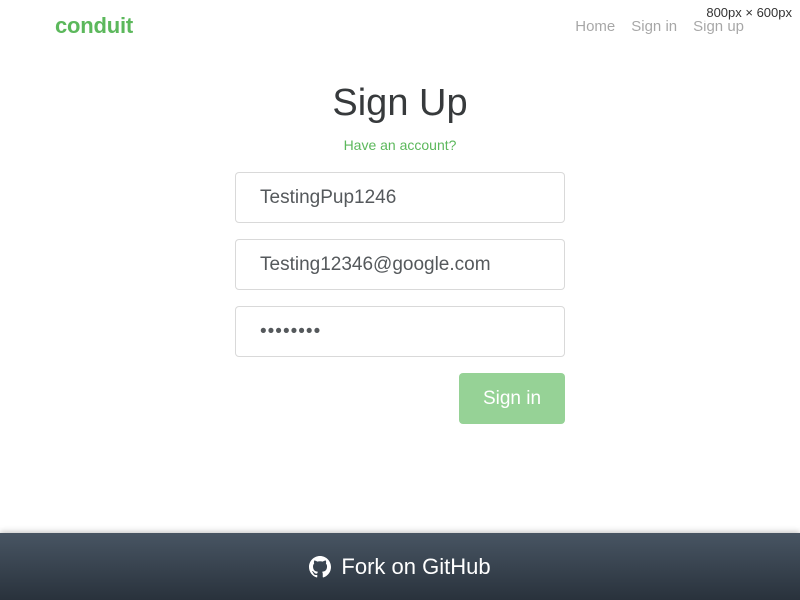 This screenshot has width=800, height=600. What do you see at coordinates (320, 566) in the screenshot?
I see `github-icon` at bounding box center [320, 566].